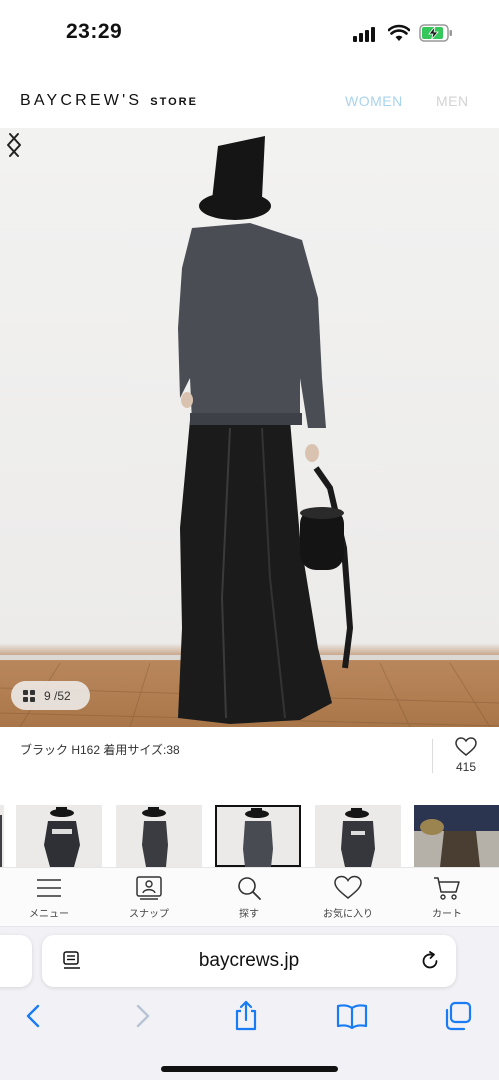  What do you see at coordinates (249, 35) in the screenshot?
I see `status-bar: 23:29` at bounding box center [249, 35].